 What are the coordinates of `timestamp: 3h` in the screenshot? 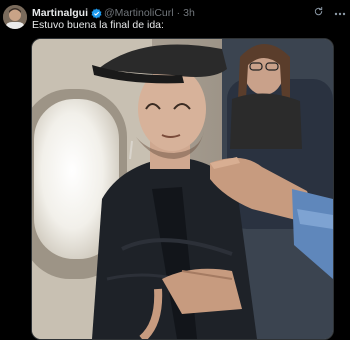 It's located at (189, 13).